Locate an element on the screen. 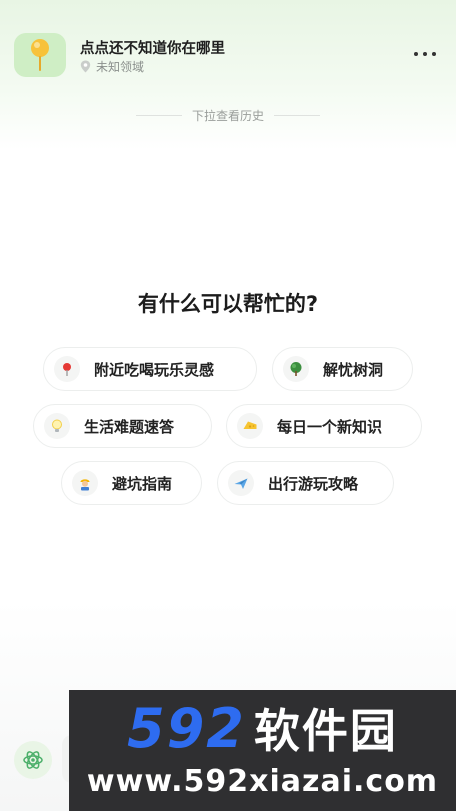 This screenshot has width=456, height=811. more-icon is located at coordinates (416, 54).